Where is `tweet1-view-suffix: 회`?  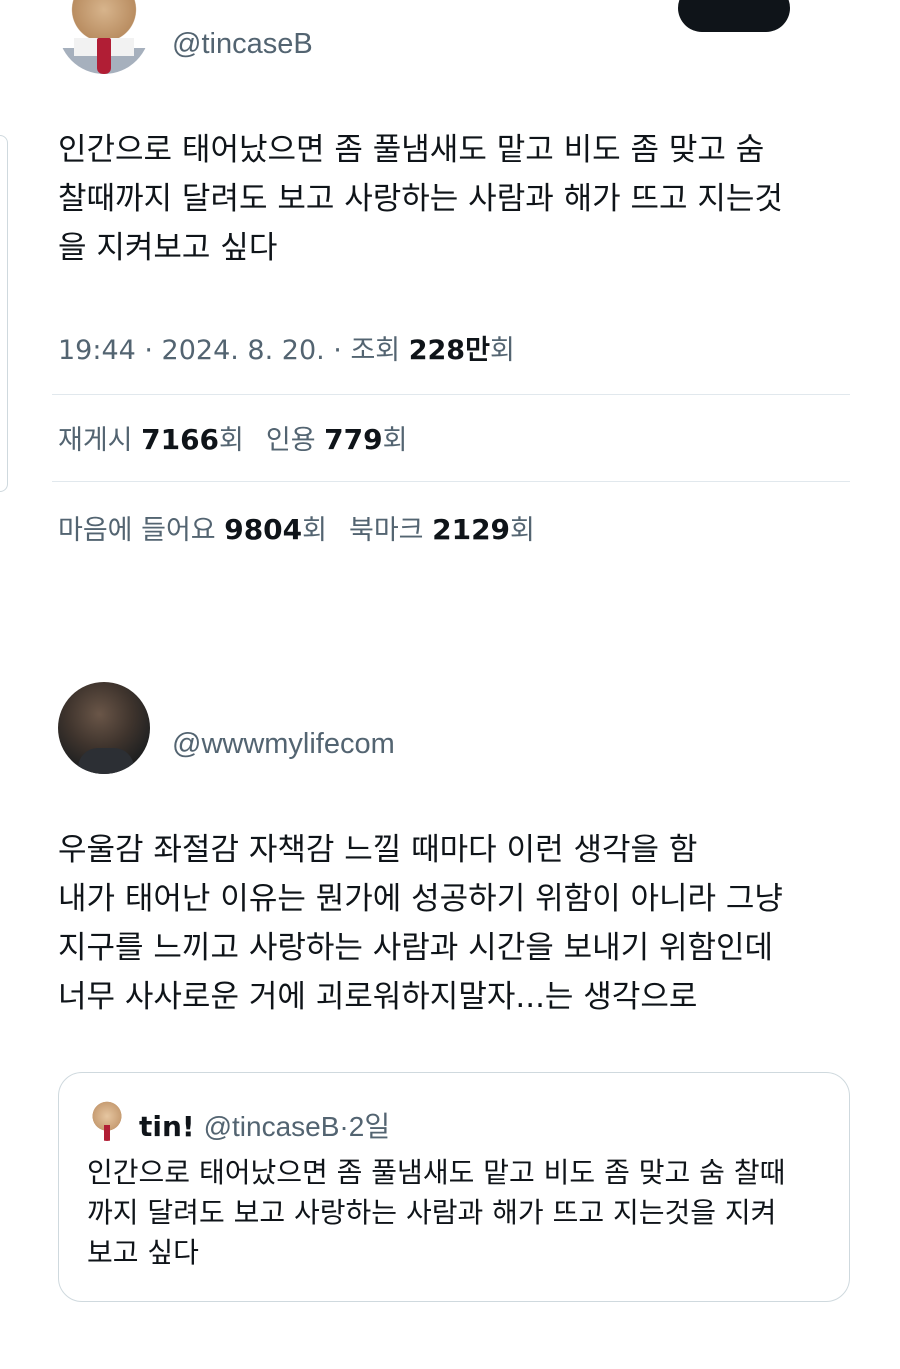
tweet1-view-suffix: 회 is located at coordinates (502, 350).